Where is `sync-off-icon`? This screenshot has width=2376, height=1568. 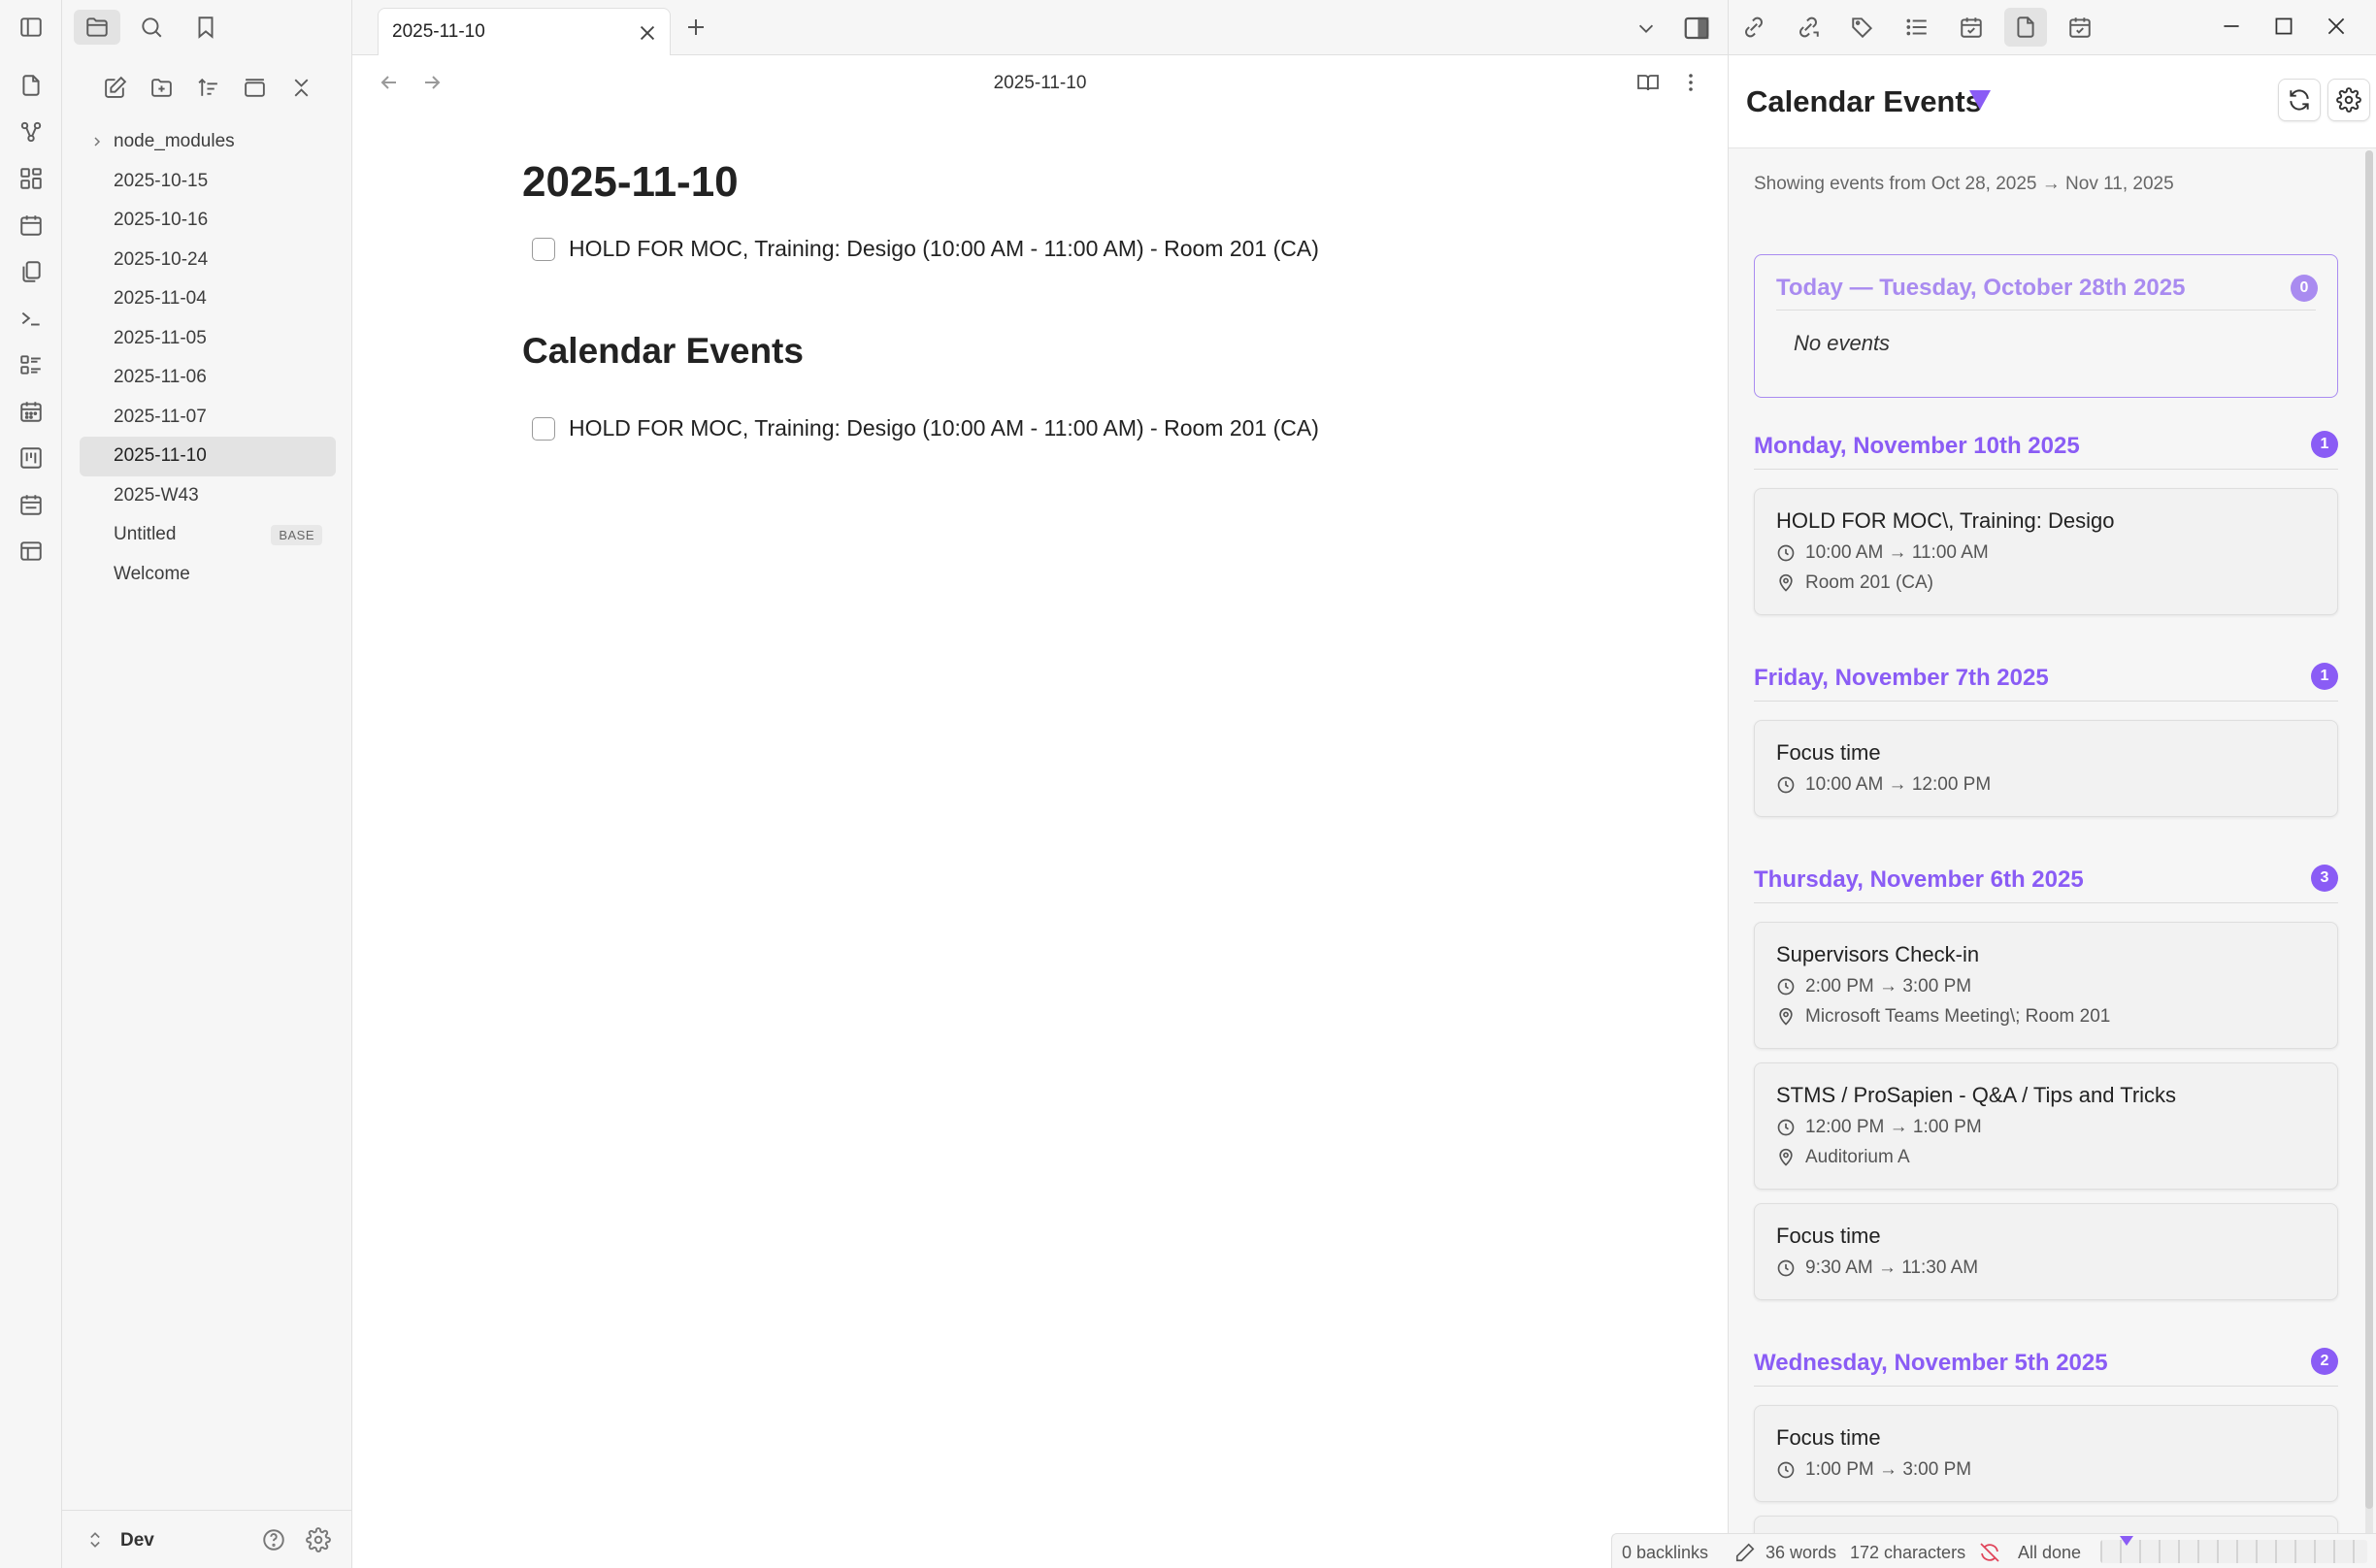
sync-off-icon is located at coordinates (1989, 1552).